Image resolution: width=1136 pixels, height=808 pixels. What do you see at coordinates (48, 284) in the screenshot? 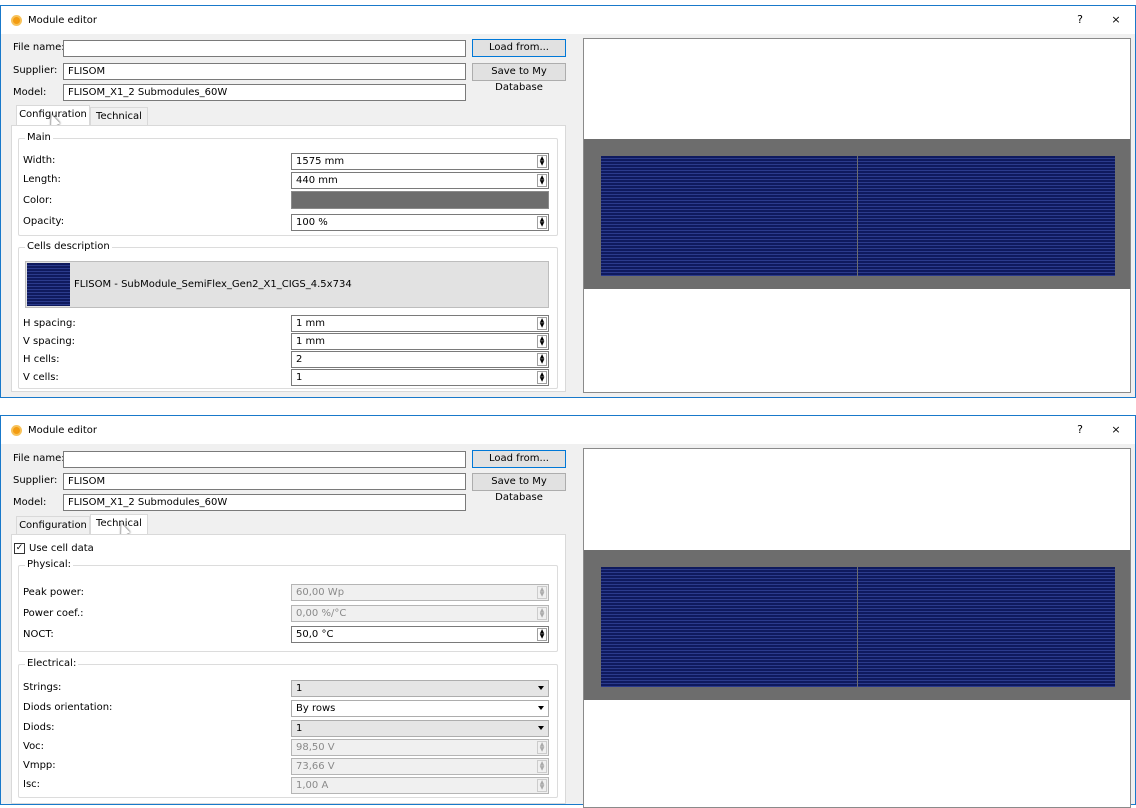
I see `cell-thumbnail-image` at bounding box center [48, 284].